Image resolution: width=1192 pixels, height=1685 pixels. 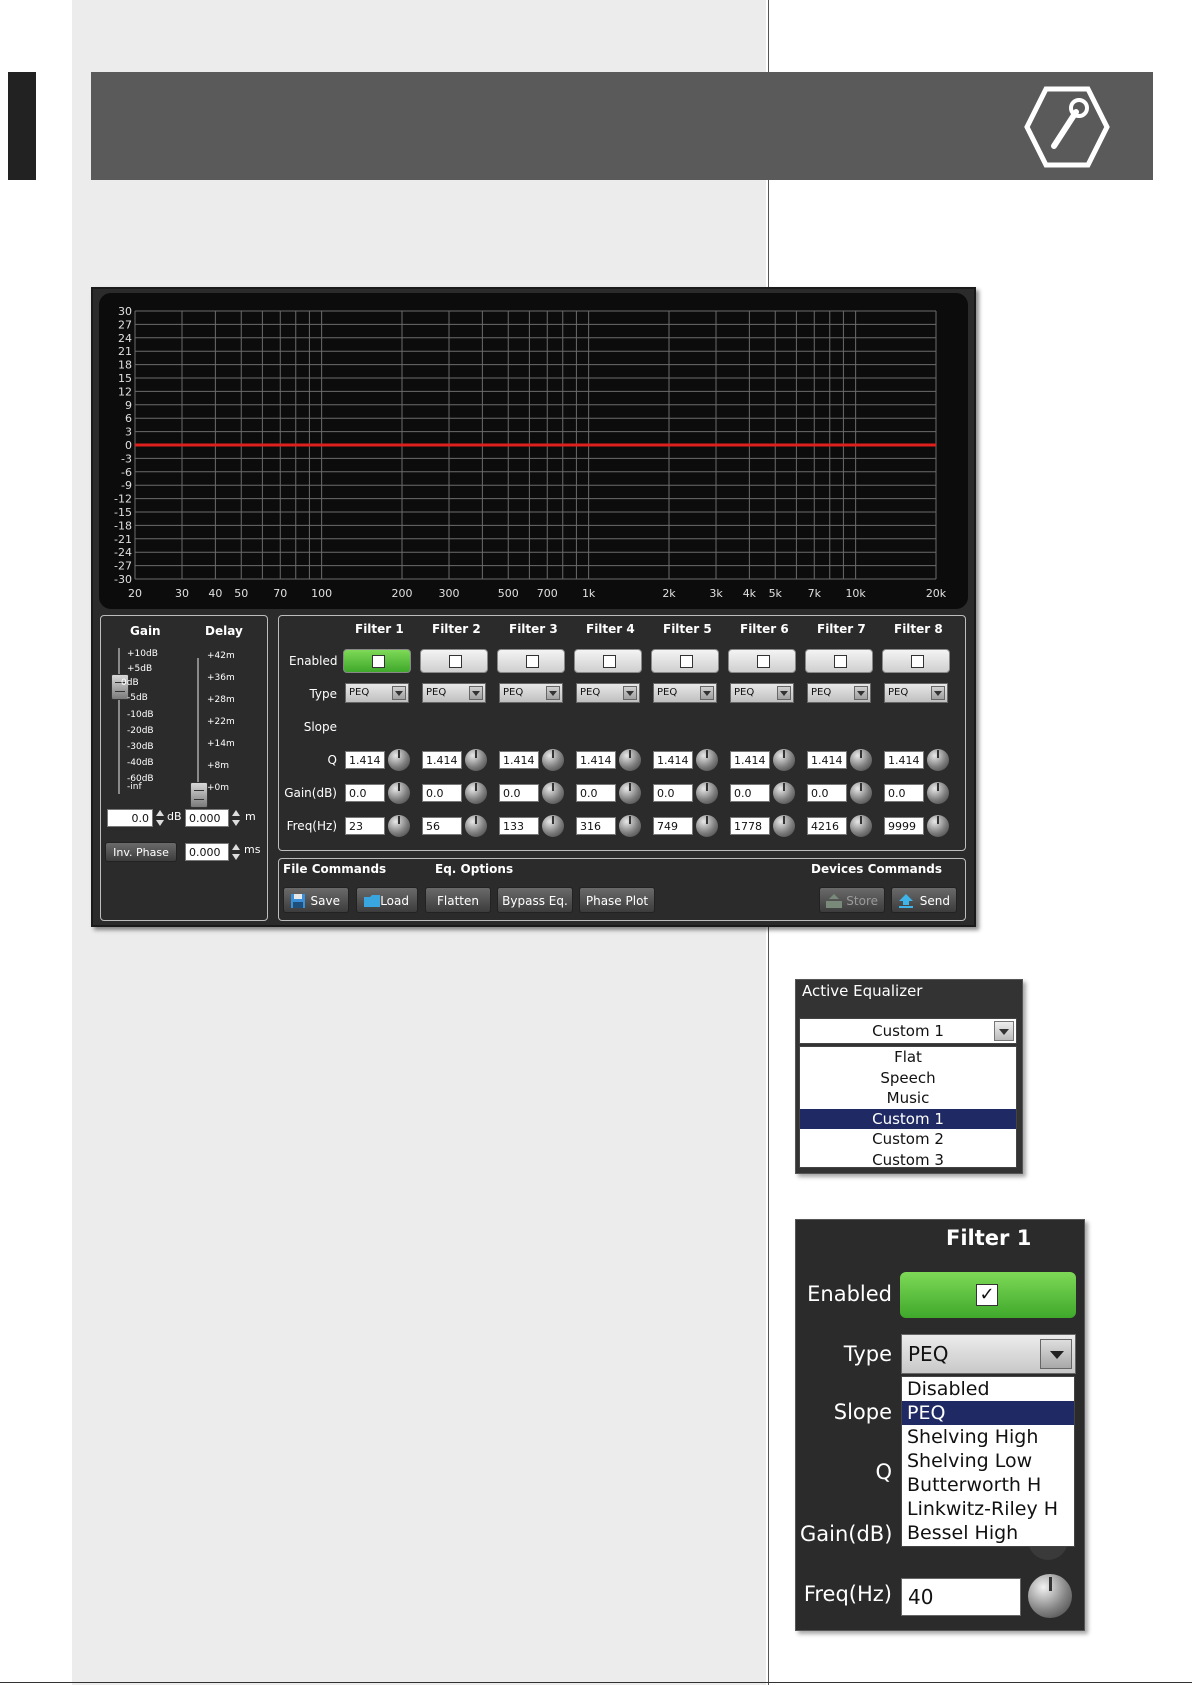 What do you see at coordinates (316, 900) in the screenshot?
I see `save-button: Save` at bounding box center [316, 900].